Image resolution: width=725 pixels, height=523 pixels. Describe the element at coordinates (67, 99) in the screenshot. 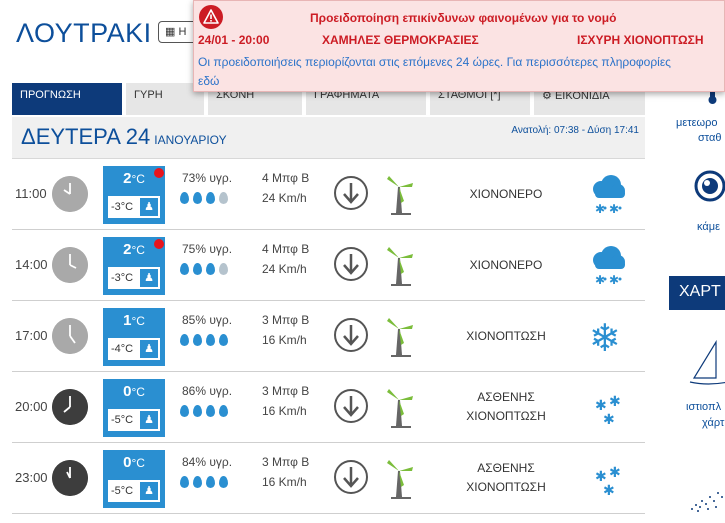

I see `tab-forecast: ΠΡΟΓΝΩΣΗ` at that location.